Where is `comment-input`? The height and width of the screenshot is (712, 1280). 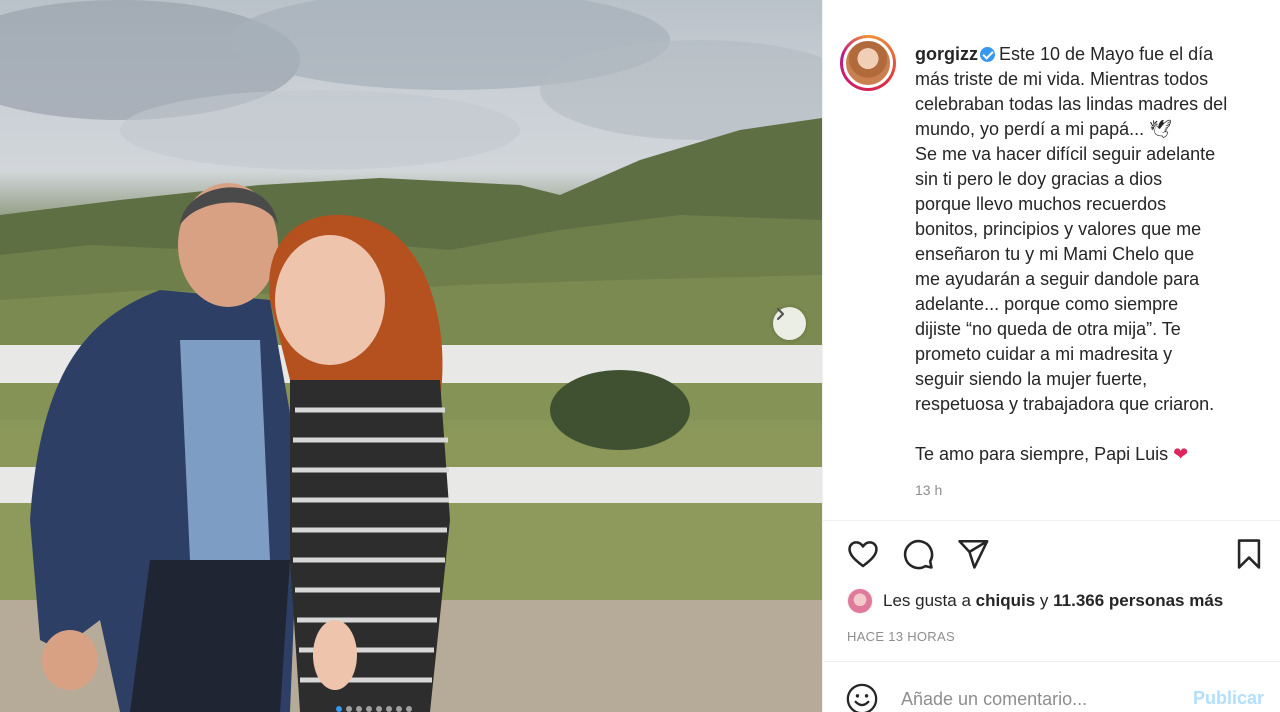 comment-input is located at coordinates (1036, 699).